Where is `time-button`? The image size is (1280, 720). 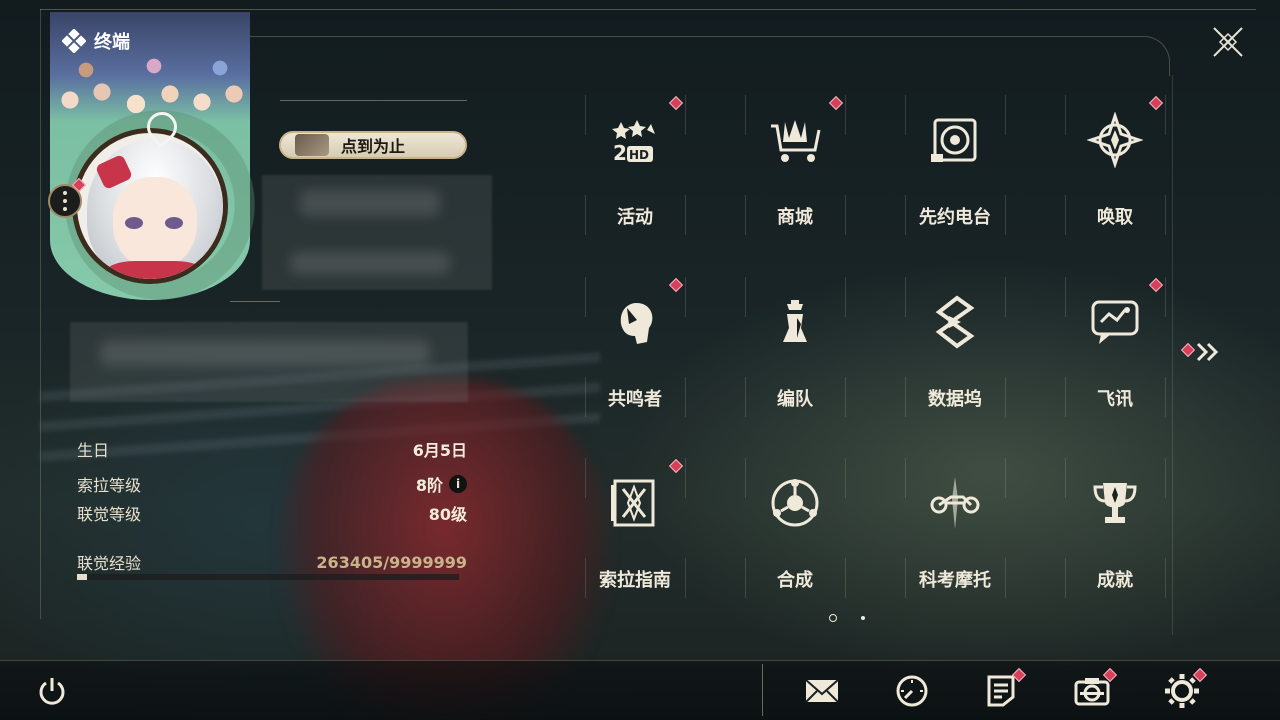
time-button is located at coordinates (912, 691).